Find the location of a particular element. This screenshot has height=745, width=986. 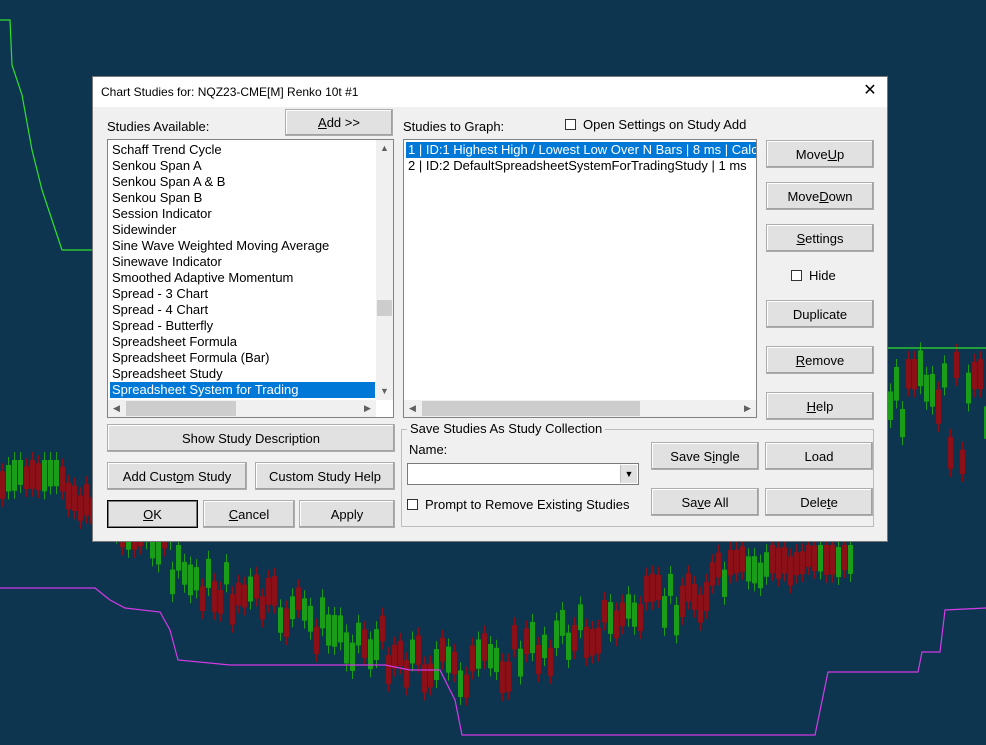

move-down-button: Move Down is located at coordinates (820, 196).